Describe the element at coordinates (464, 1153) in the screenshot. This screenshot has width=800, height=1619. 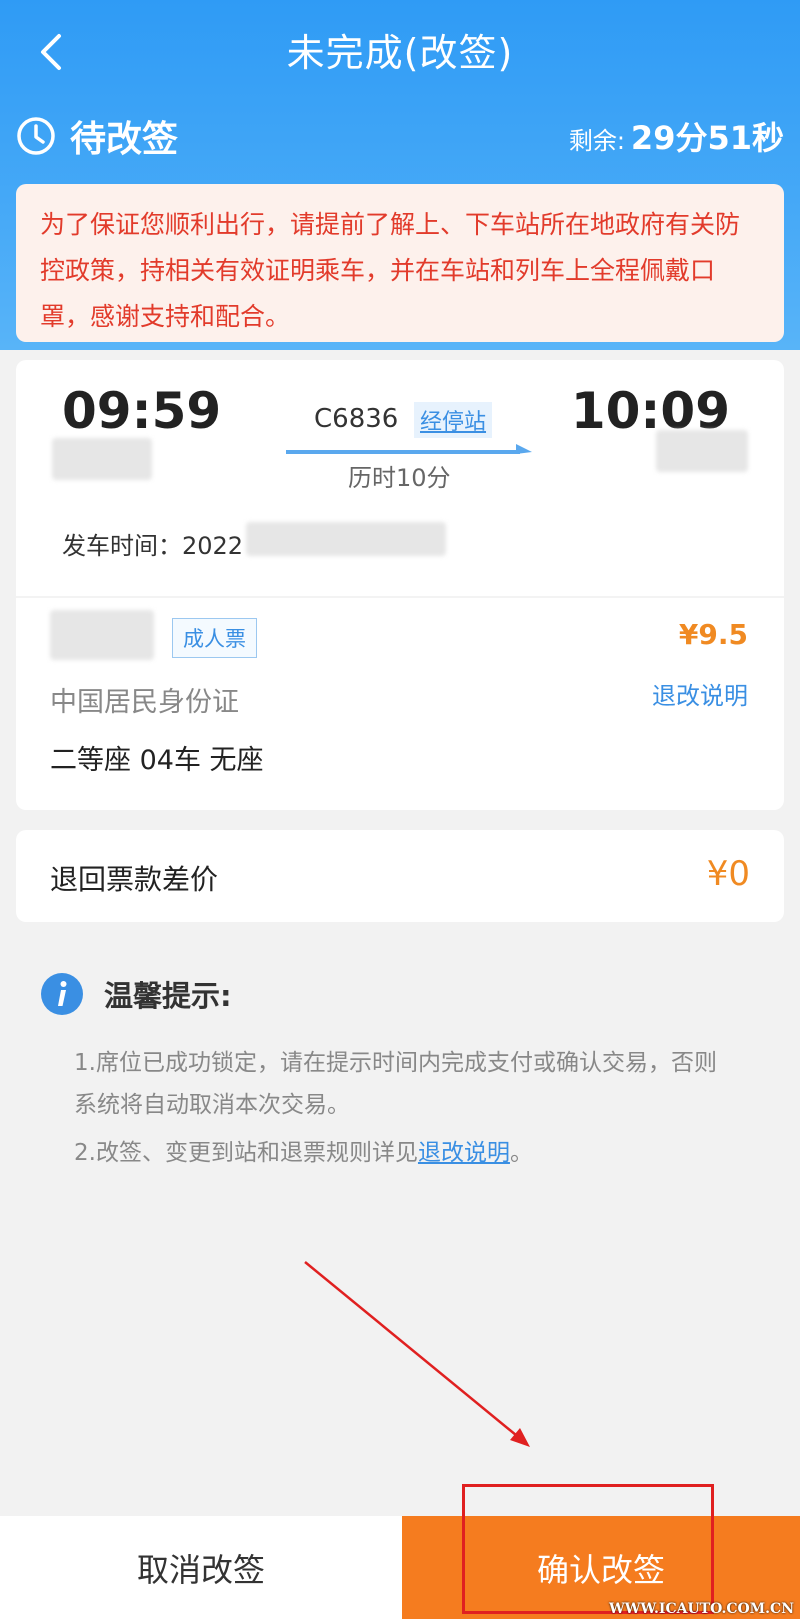
I see `tip-refund-rules-link: 退改说明` at that location.